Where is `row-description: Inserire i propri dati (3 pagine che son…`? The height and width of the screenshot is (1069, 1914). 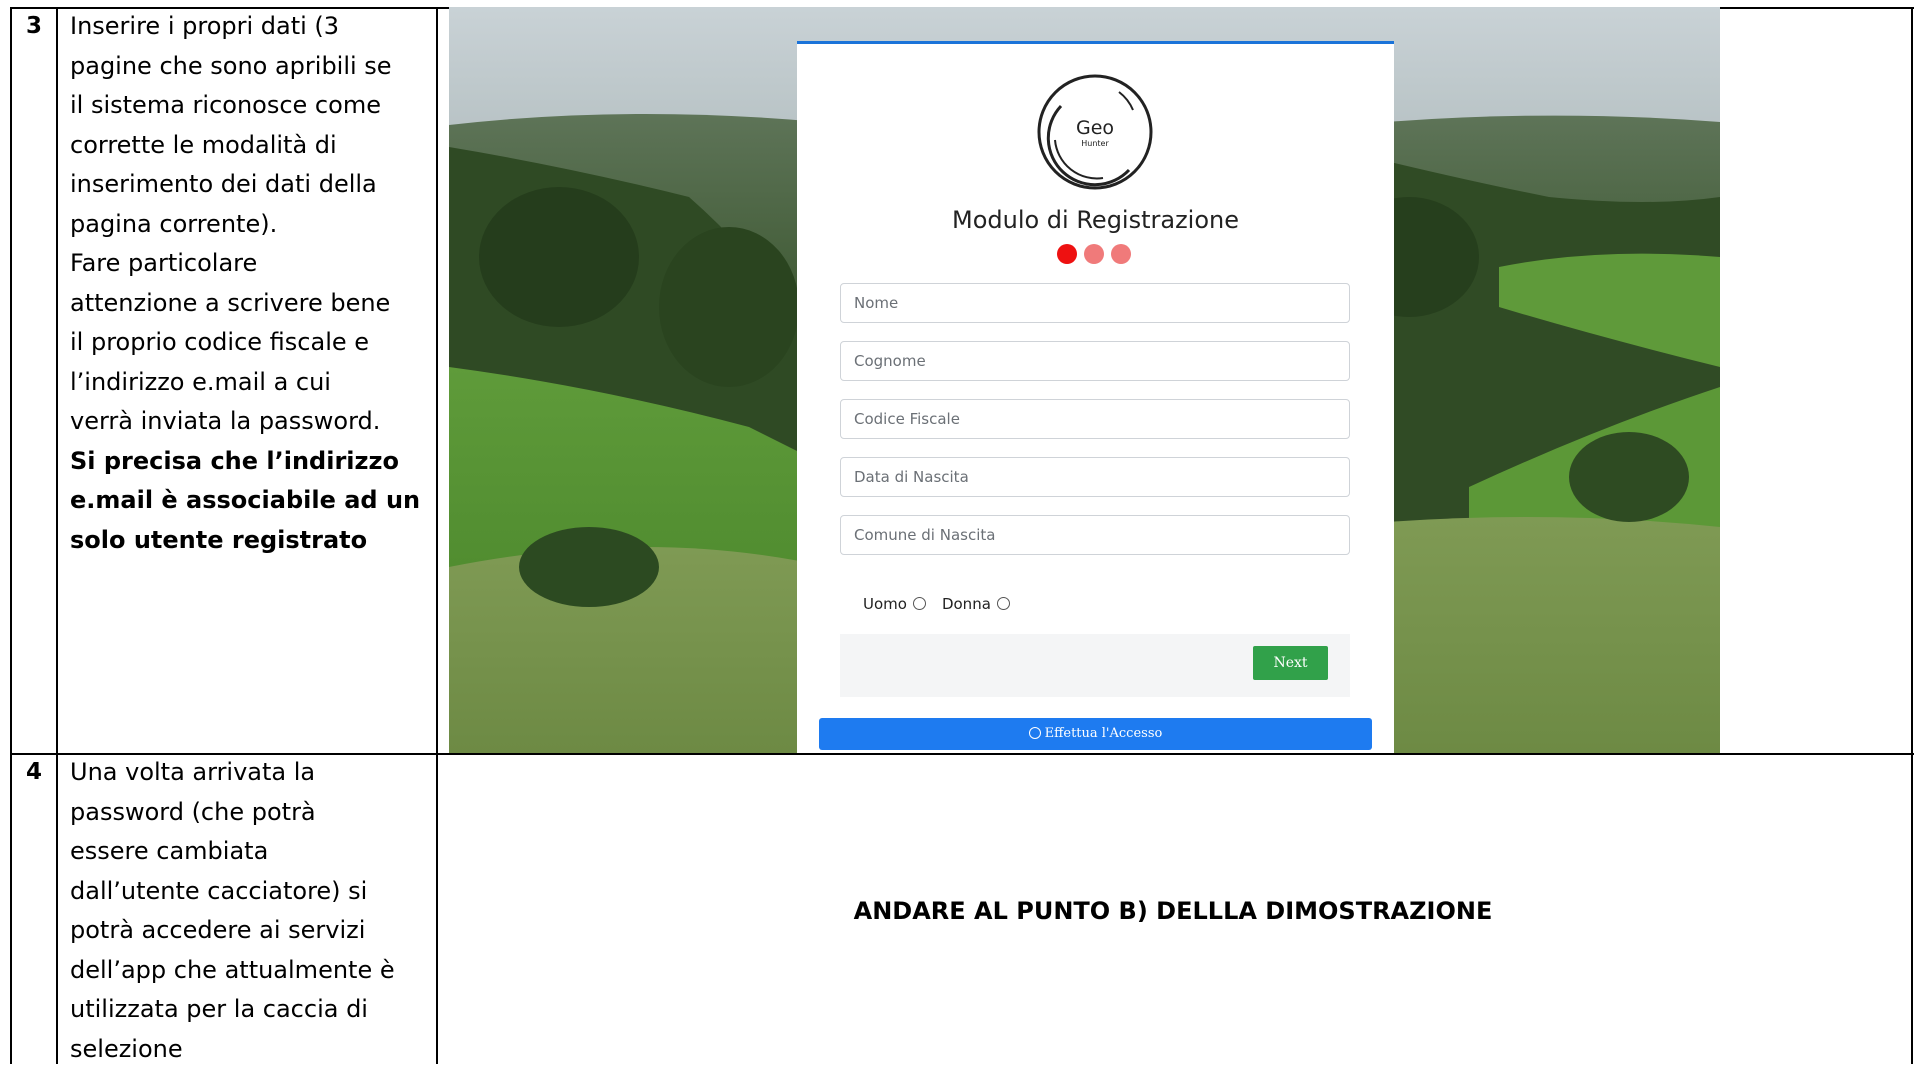
row-description: Inserire i propri dati (3 pagine che son… is located at coordinates (245, 283).